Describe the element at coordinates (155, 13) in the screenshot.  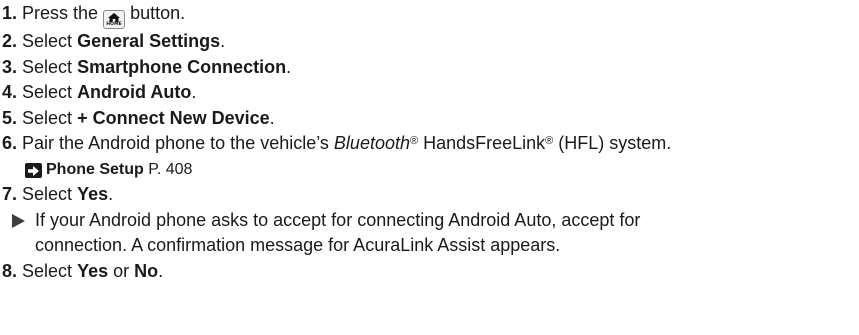
I see `step-text: button.` at that location.